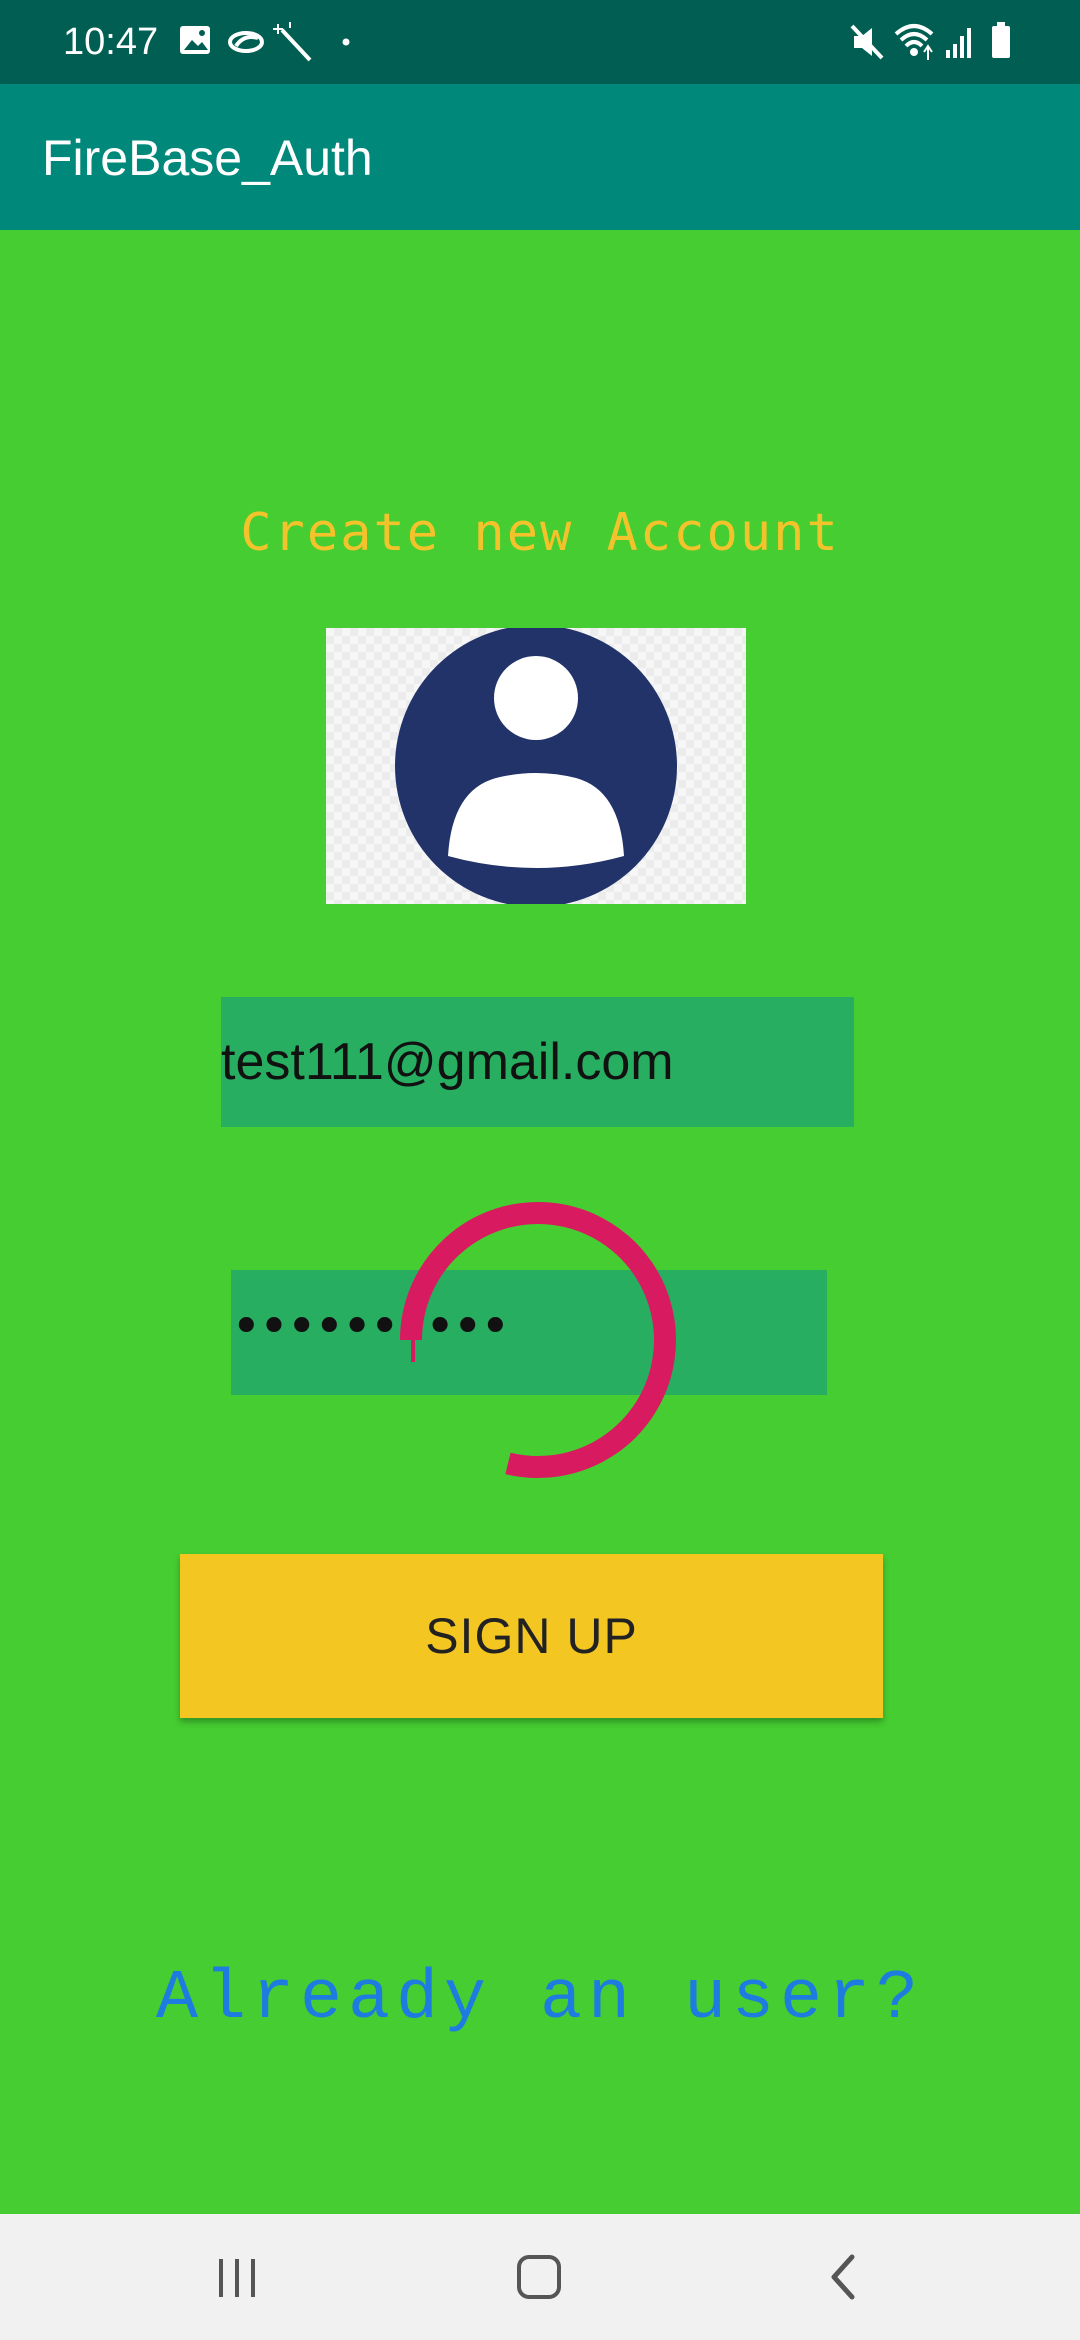 This screenshot has width=1080, height=2340. I want to click on magic-wand-icon, so click(292, 42).